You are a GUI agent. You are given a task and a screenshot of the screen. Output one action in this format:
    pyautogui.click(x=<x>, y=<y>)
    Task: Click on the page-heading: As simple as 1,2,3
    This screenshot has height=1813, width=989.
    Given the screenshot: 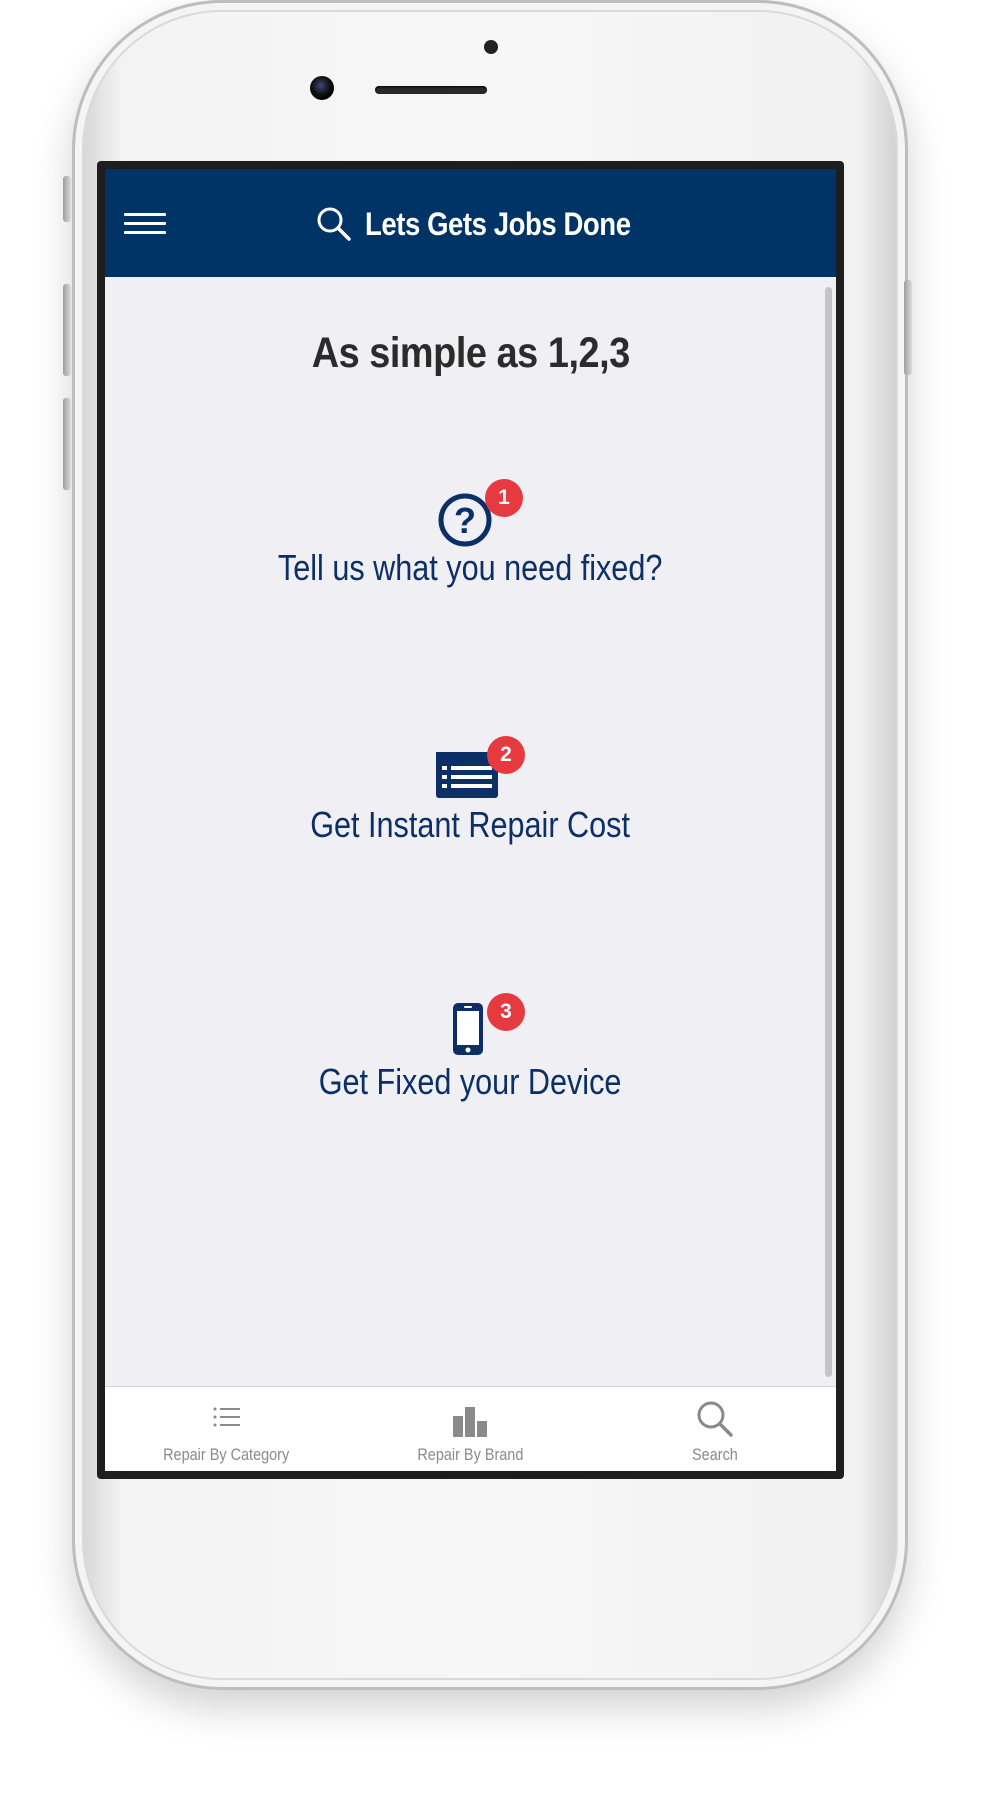 What is the action you would take?
    pyautogui.click(x=470, y=353)
    